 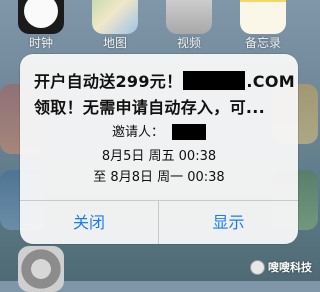 What do you see at coordinates (290, 267) in the screenshot?
I see `watermark-text: 嗖嗖科技` at bounding box center [290, 267].